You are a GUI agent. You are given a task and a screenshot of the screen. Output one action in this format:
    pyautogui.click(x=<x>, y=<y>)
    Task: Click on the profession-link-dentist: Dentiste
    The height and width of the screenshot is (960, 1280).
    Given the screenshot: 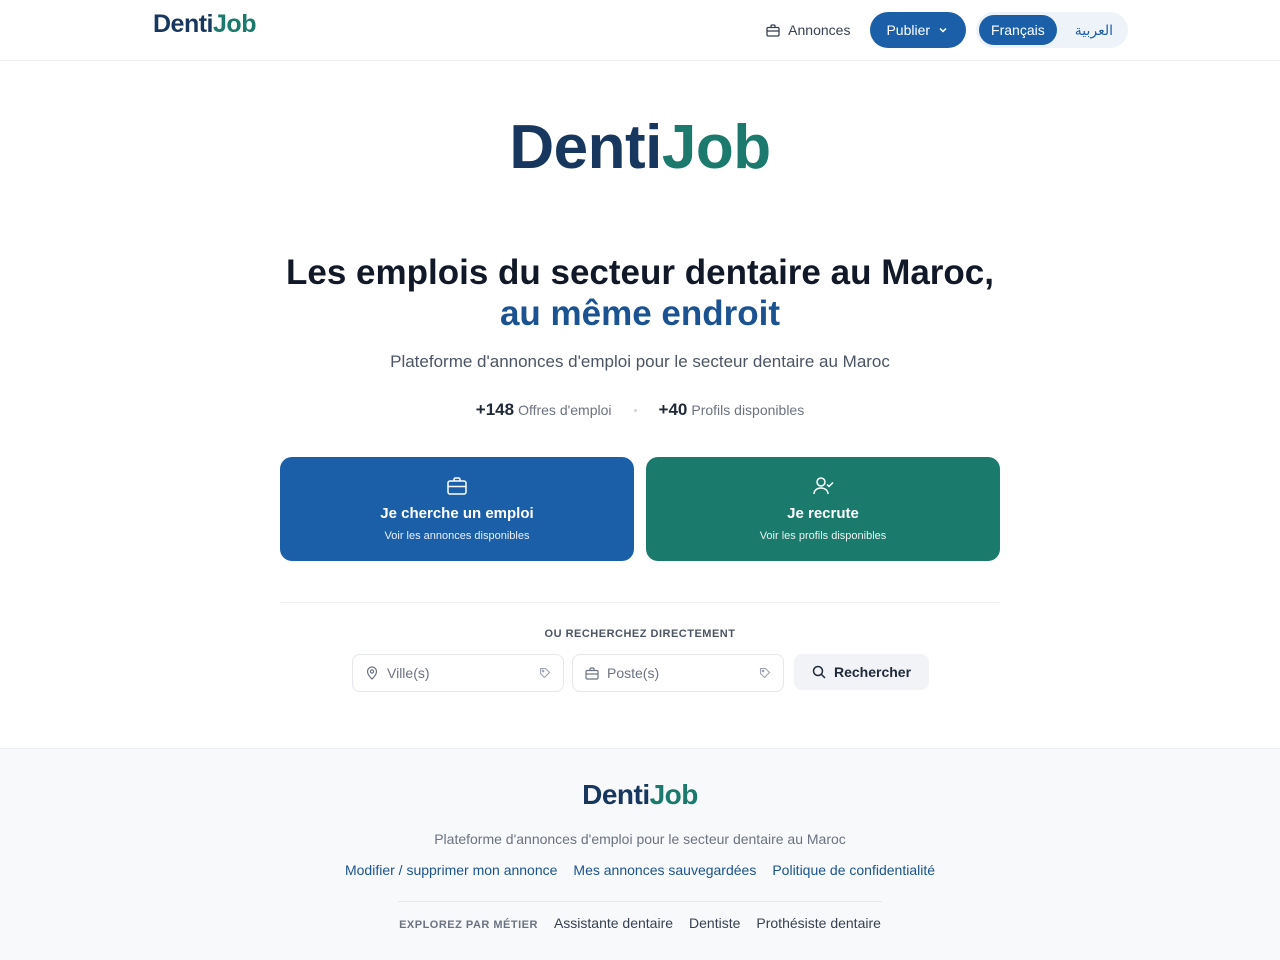 What is the action you would take?
    pyautogui.click(x=714, y=923)
    